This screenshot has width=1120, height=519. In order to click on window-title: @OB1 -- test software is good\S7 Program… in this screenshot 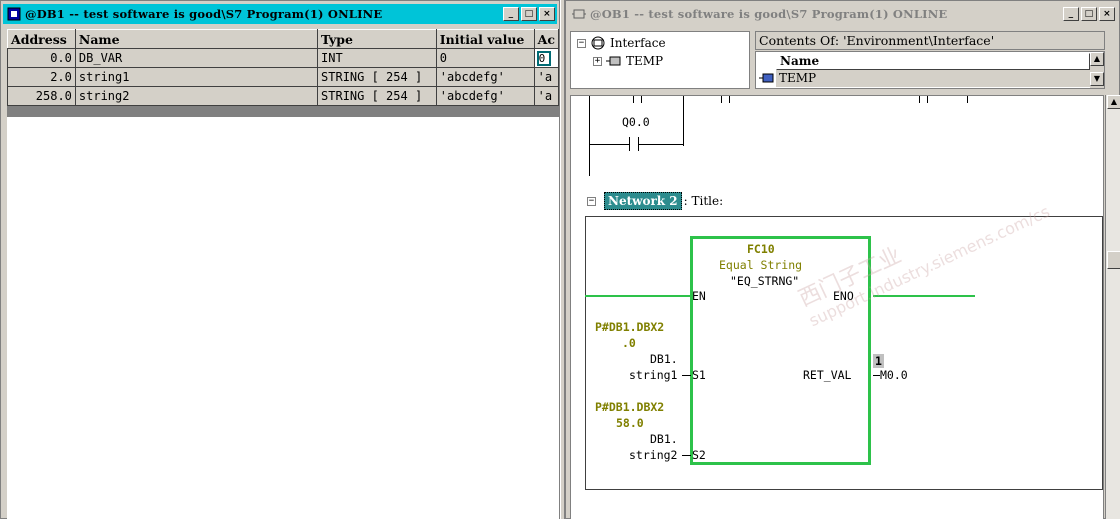, I will do `click(769, 14)`.